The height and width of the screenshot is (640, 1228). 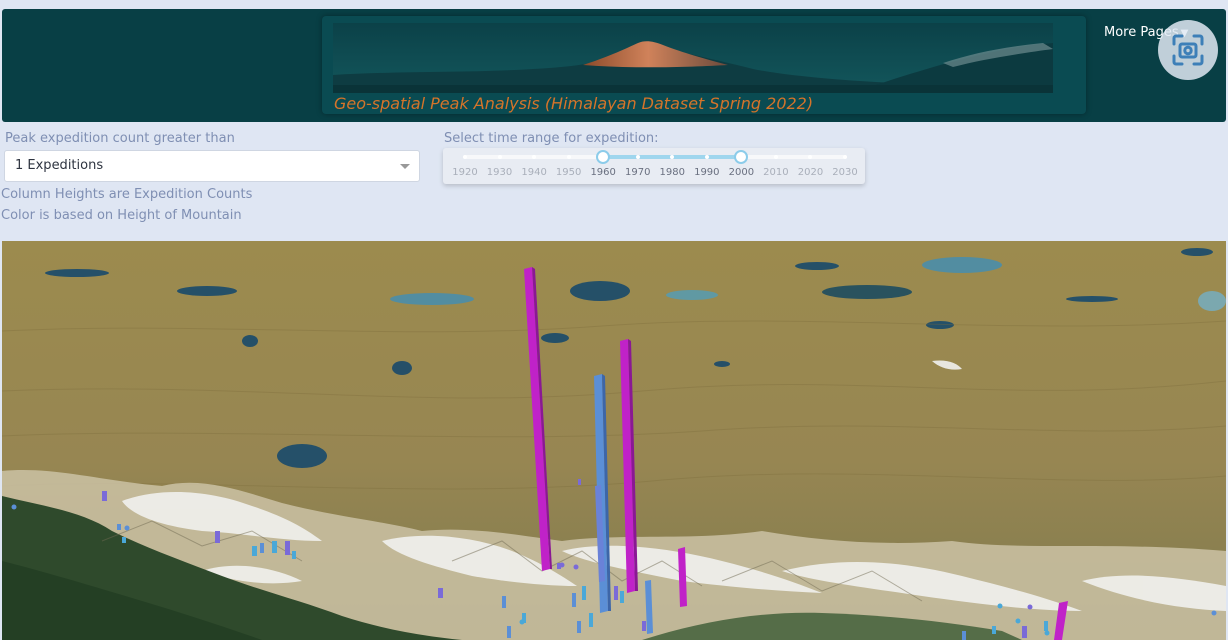 I want to click on expedition-count-select: 1 Expeditions, so click(x=212, y=166).